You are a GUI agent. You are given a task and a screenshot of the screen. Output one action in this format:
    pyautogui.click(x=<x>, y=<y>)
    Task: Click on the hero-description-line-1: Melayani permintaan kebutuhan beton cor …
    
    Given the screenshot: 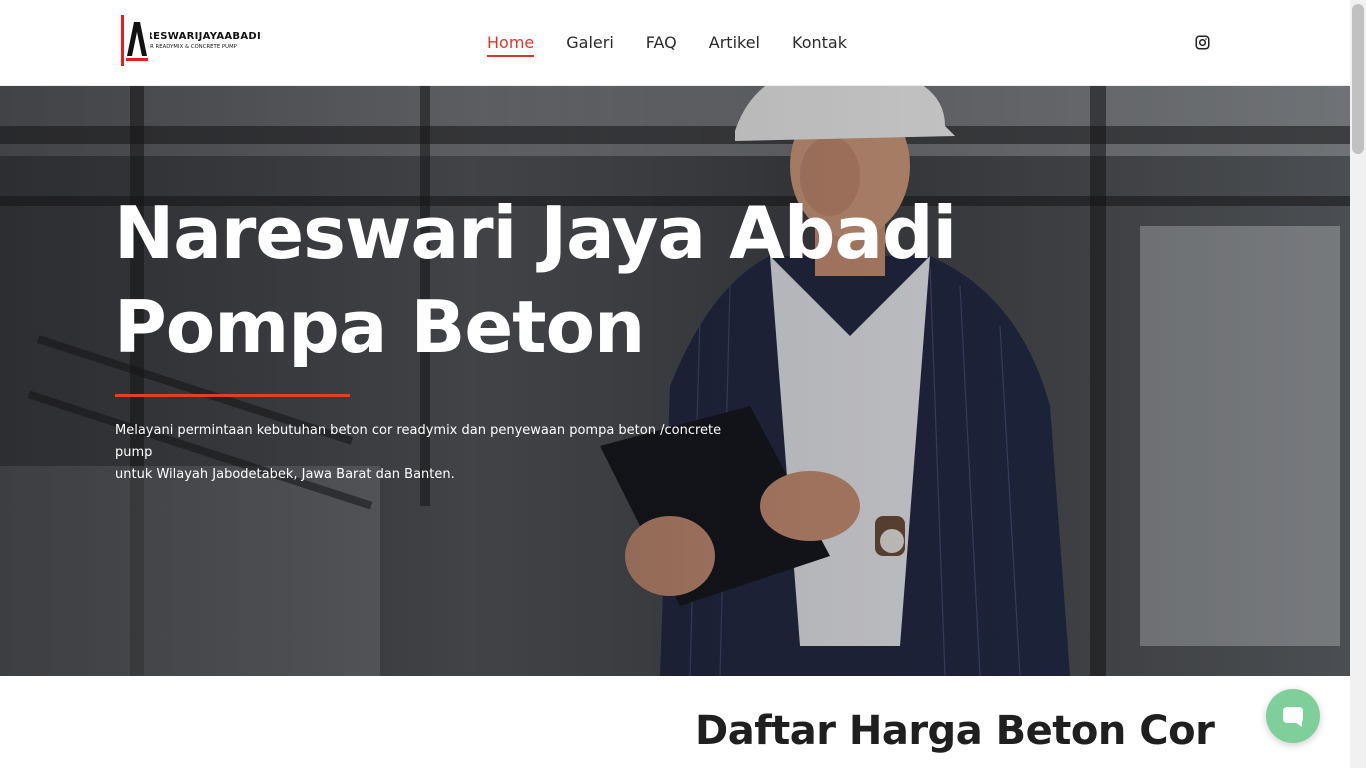 What is the action you would take?
    pyautogui.click(x=418, y=441)
    